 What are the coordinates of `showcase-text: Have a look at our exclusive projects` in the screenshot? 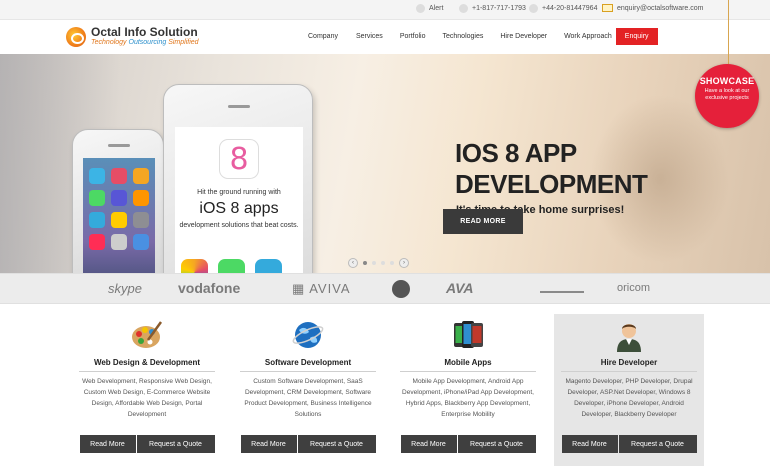 It's located at (727, 94).